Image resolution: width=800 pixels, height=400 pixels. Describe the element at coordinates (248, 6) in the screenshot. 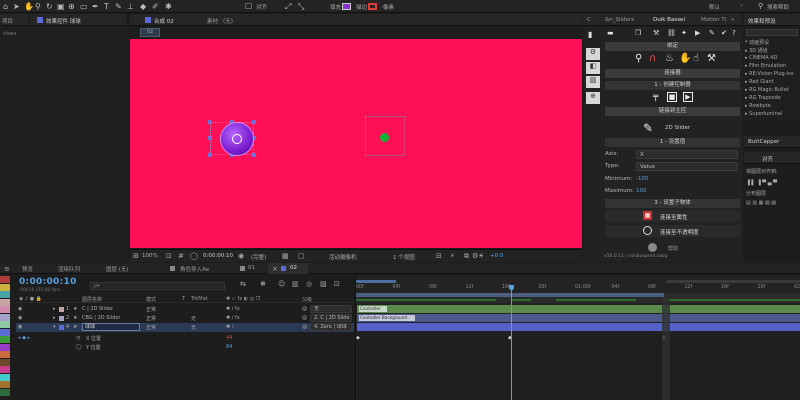

I see `snap-checkbox-icon: ☐` at that location.